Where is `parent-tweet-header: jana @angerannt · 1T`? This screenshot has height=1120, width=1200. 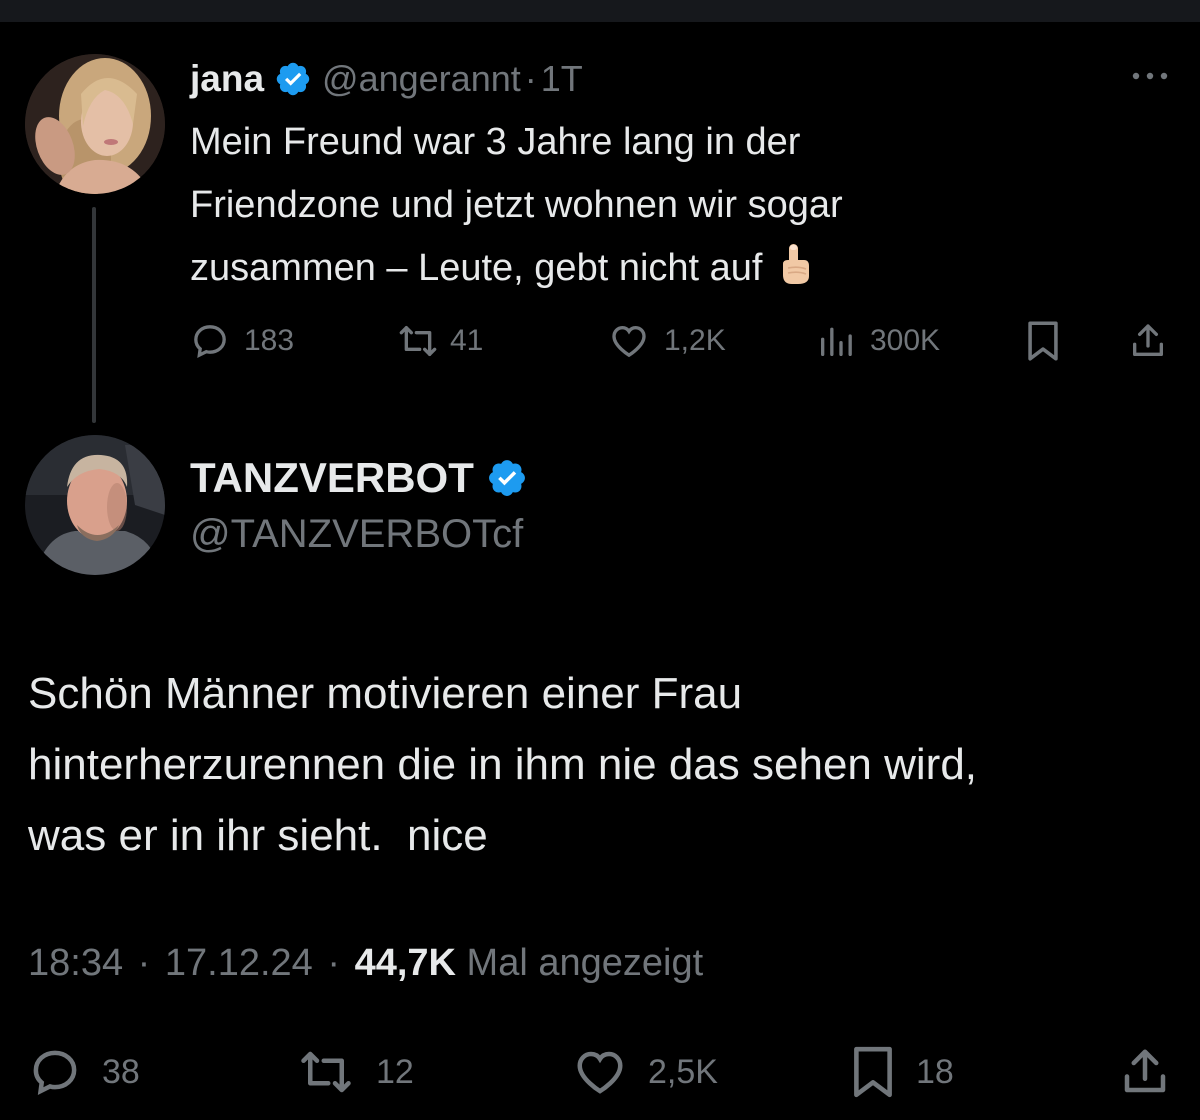 parent-tweet-header: jana @angerannt · 1T is located at coordinates (386, 79).